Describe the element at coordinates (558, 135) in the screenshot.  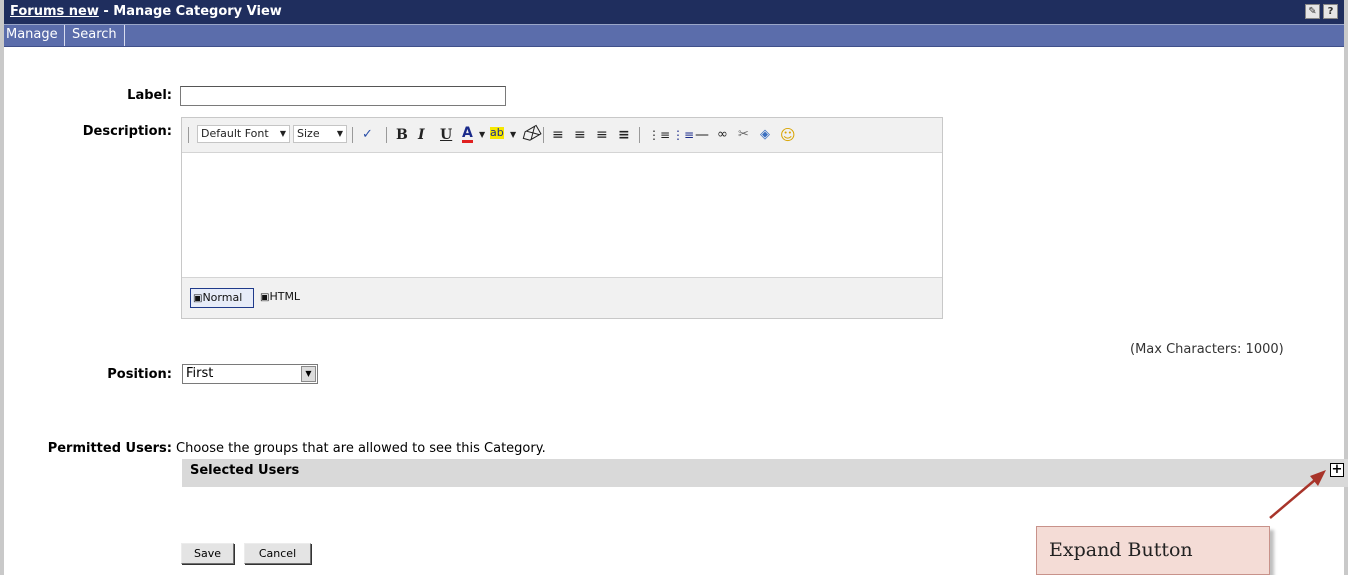
I see `align-left-icon: ≡` at that location.